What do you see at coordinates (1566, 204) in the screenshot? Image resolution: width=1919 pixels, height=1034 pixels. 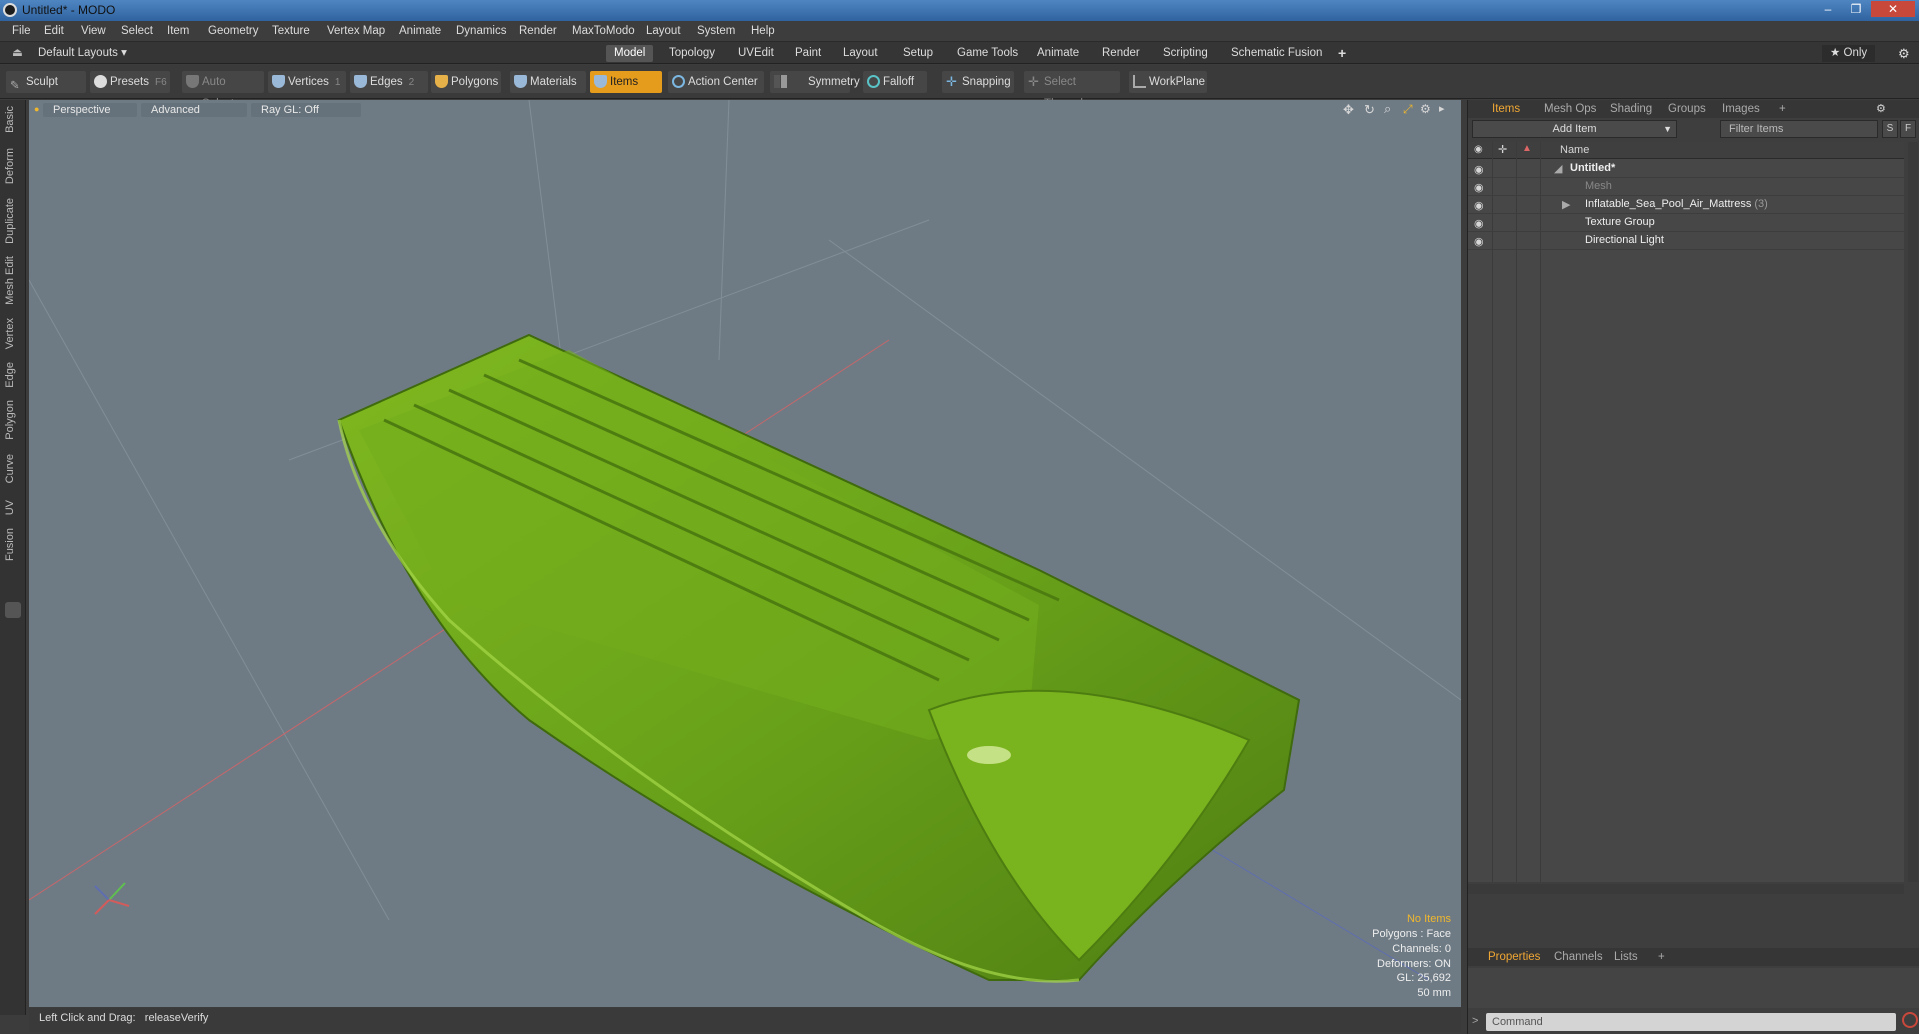 I see `expand-arrow-icon: ▶` at bounding box center [1566, 204].